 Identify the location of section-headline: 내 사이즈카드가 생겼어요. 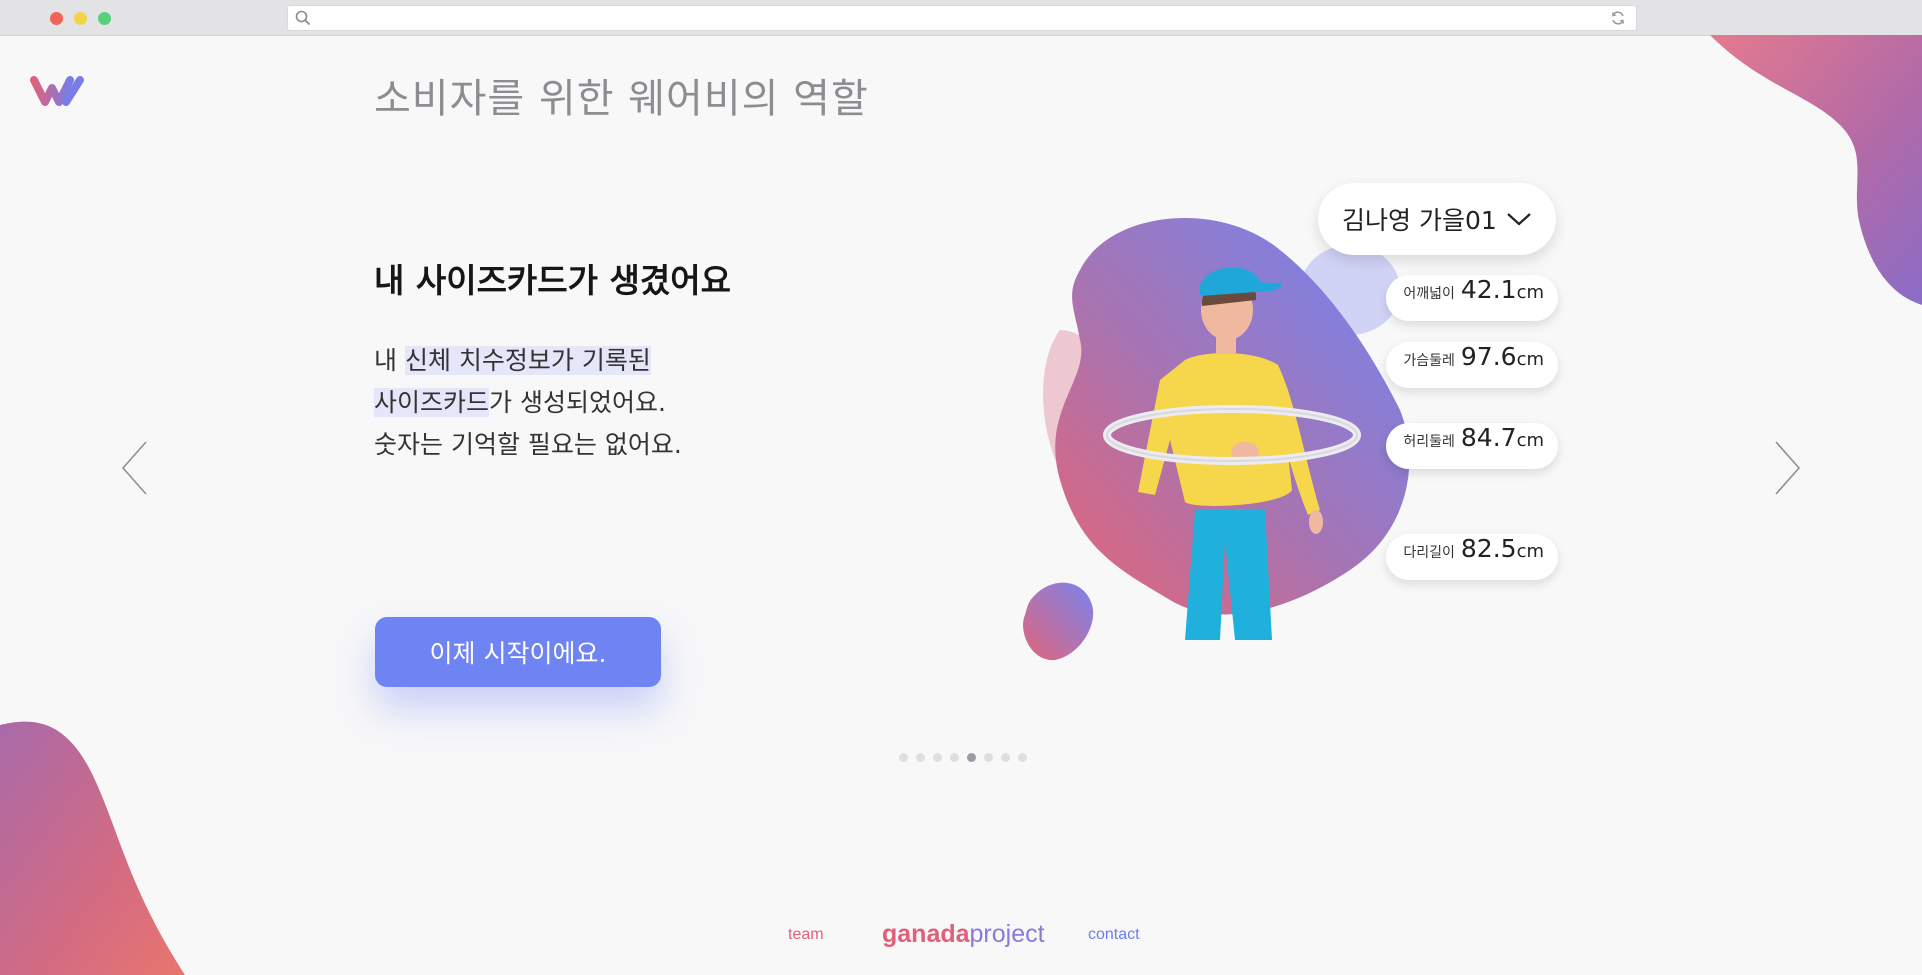
(552, 280).